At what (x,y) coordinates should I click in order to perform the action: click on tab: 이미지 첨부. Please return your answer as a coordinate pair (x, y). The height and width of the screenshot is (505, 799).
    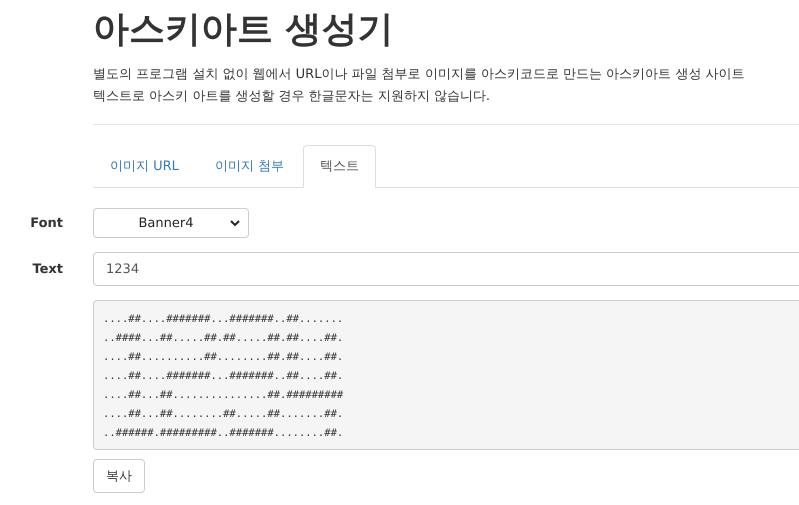
    Looking at the image, I should click on (250, 166).